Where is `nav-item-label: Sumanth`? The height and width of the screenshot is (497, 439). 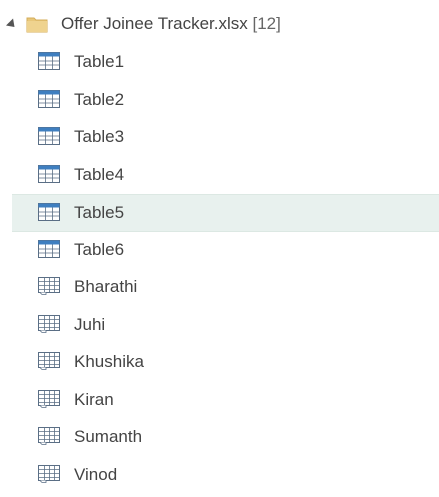
nav-item-label: Sumanth is located at coordinates (108, 436).